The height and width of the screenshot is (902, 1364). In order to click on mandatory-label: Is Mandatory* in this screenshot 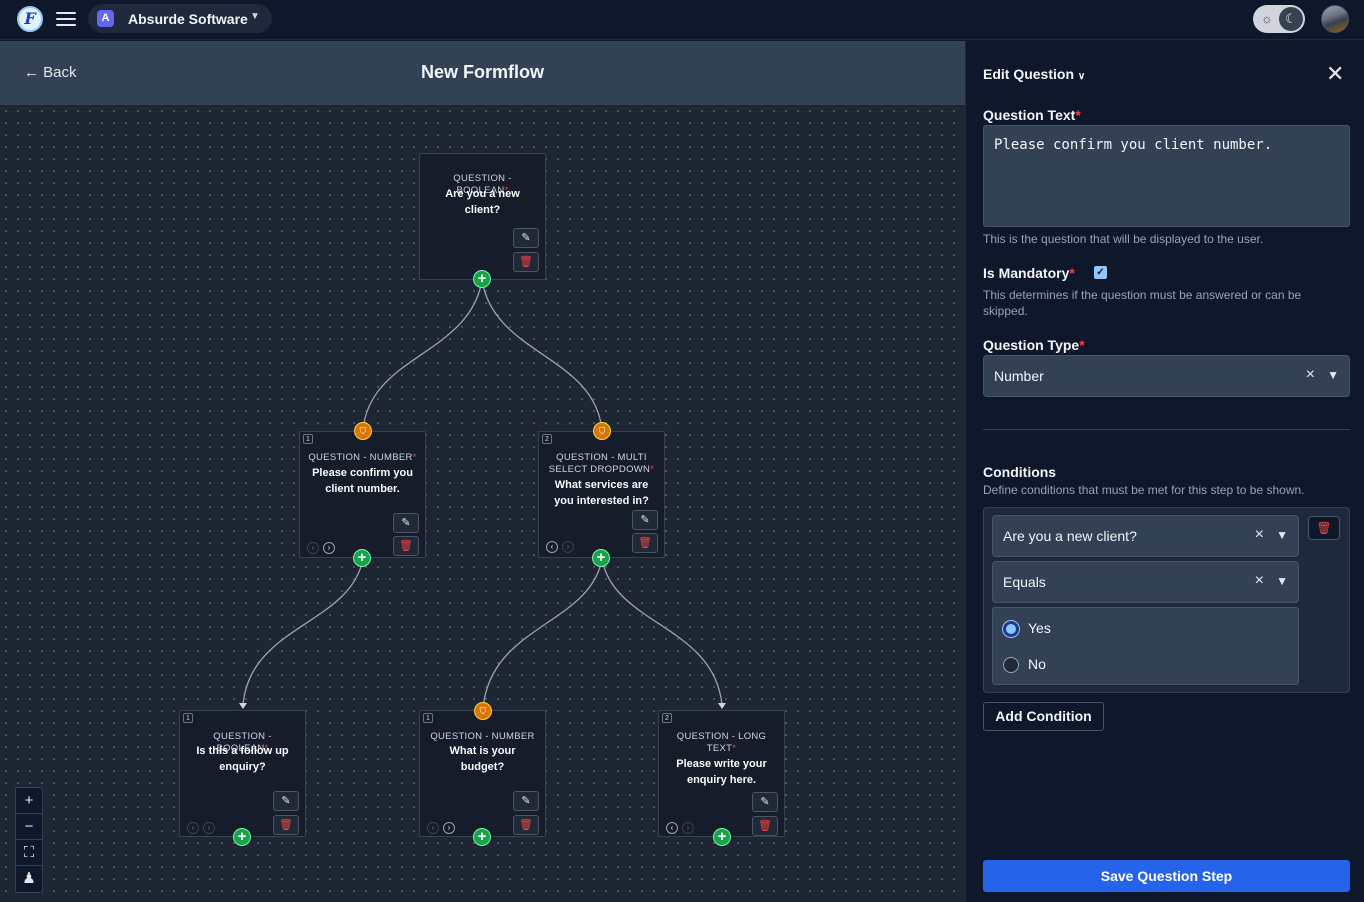, I will do `click(1029, 273)`.